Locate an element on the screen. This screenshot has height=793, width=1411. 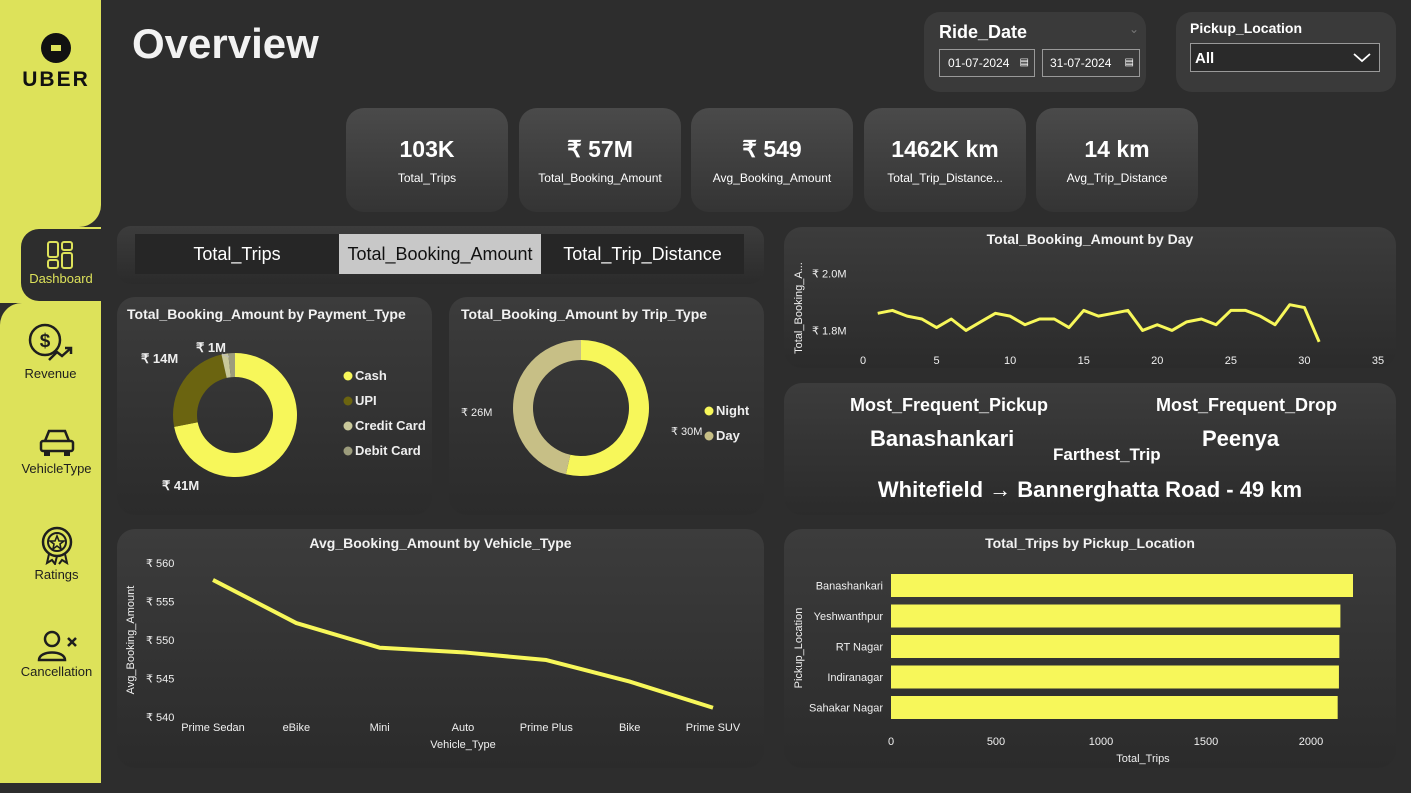
end-date-value: 31-07-2024 is located at coordinates (1081, 63).